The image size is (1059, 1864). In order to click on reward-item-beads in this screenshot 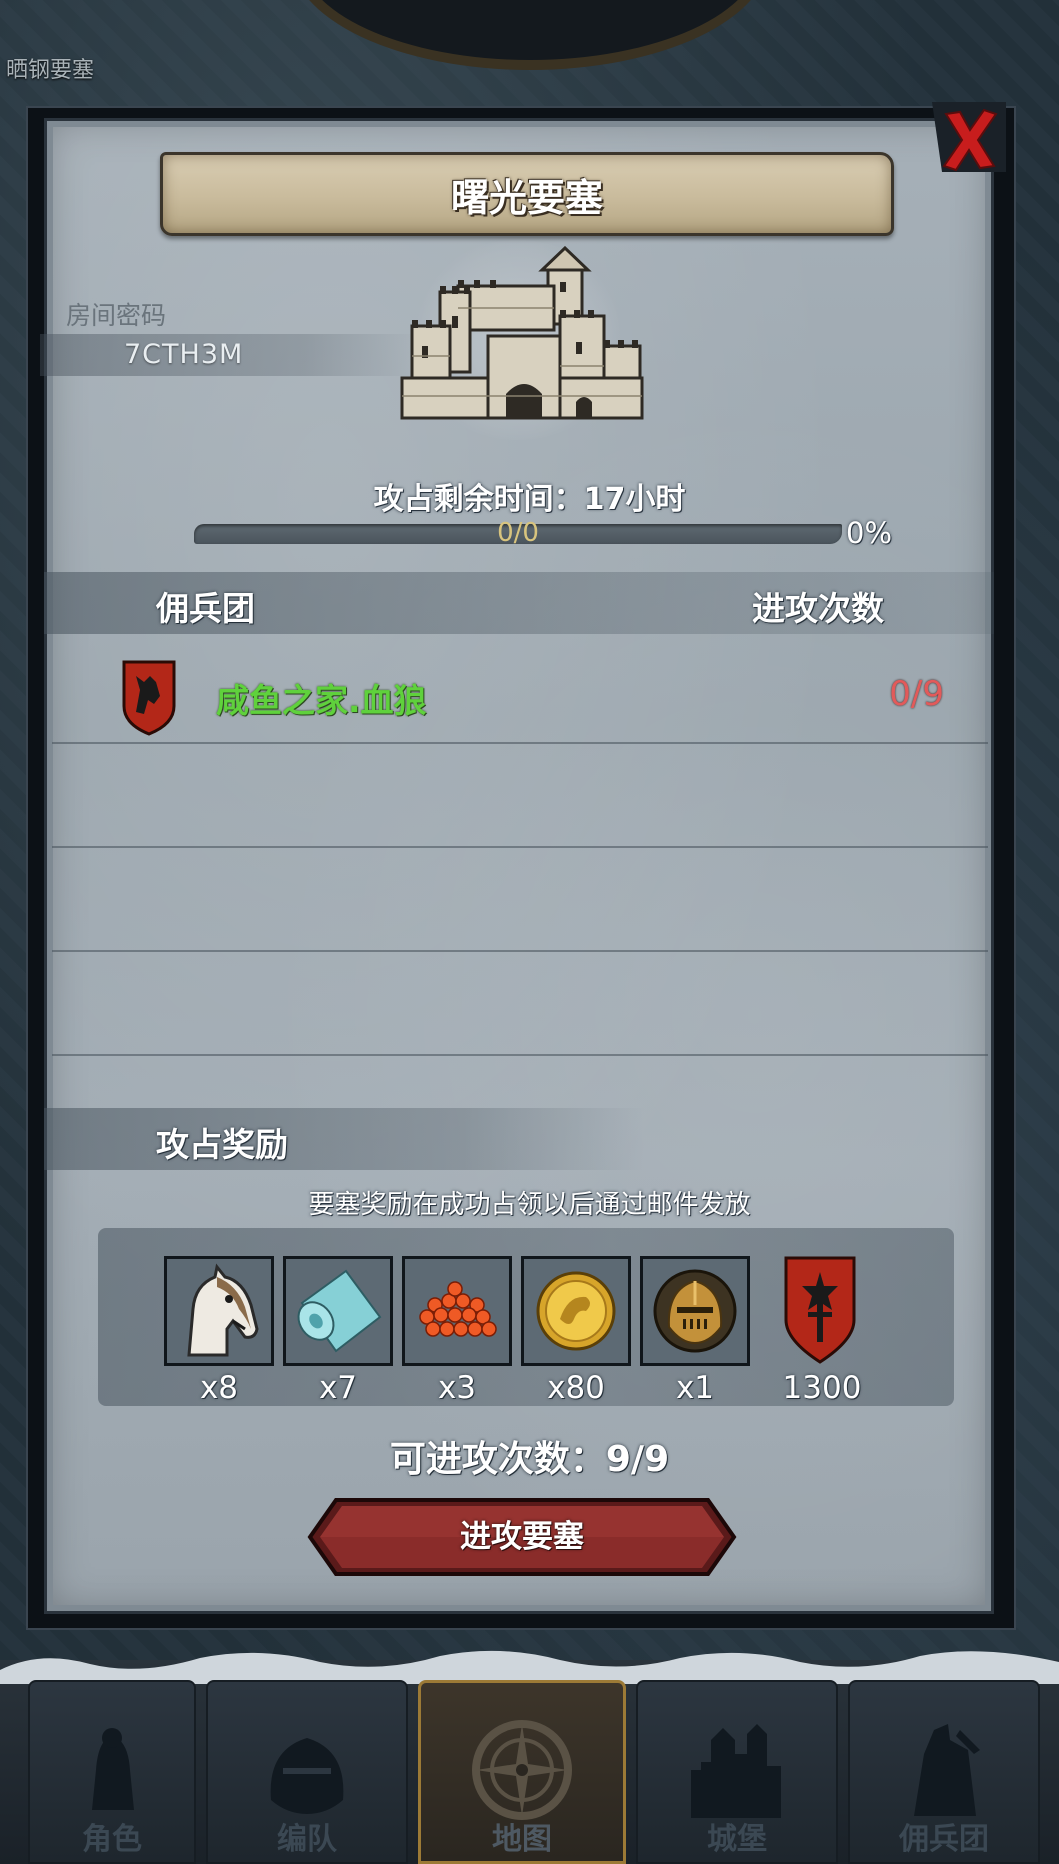, I will do `click(457, 1311)`.